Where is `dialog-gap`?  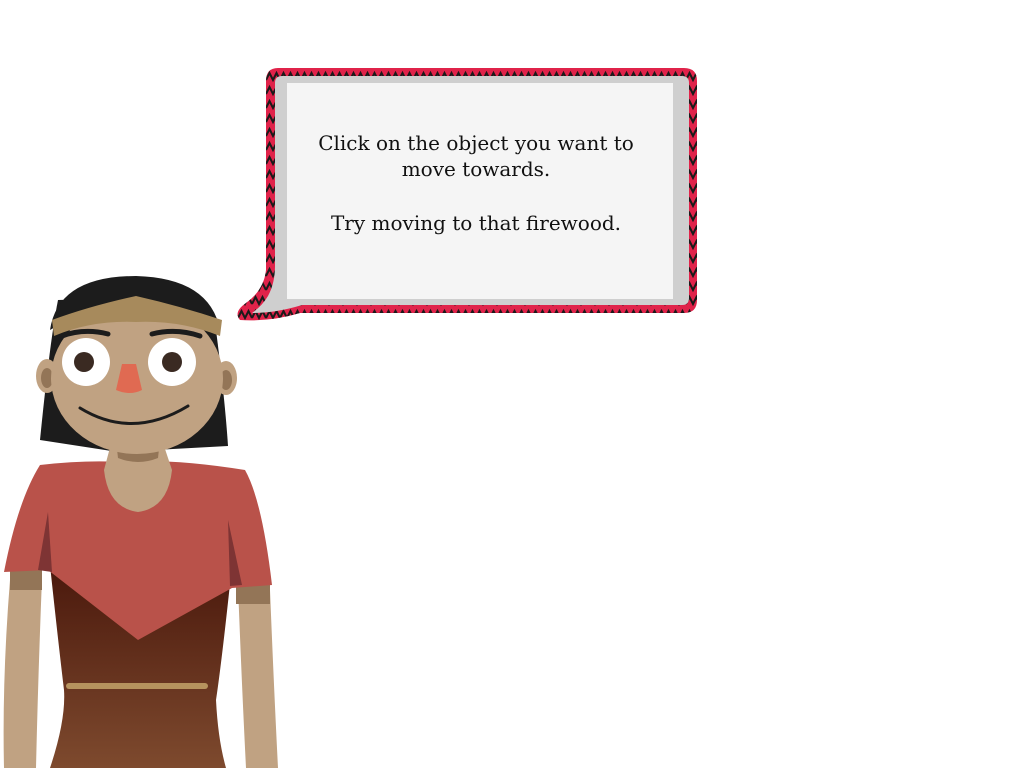 dialog-gap is located at coordinates (476, 196).